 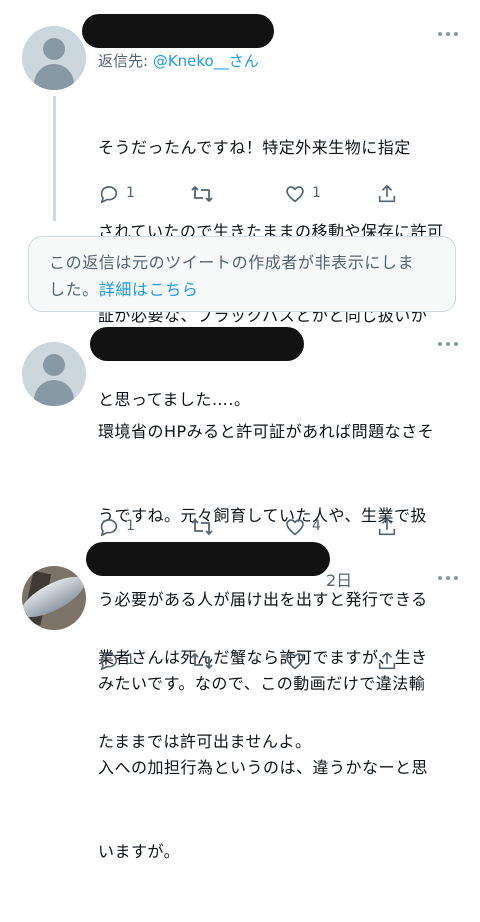 I want to click on like-button: 1, so click(x=302, y=195).